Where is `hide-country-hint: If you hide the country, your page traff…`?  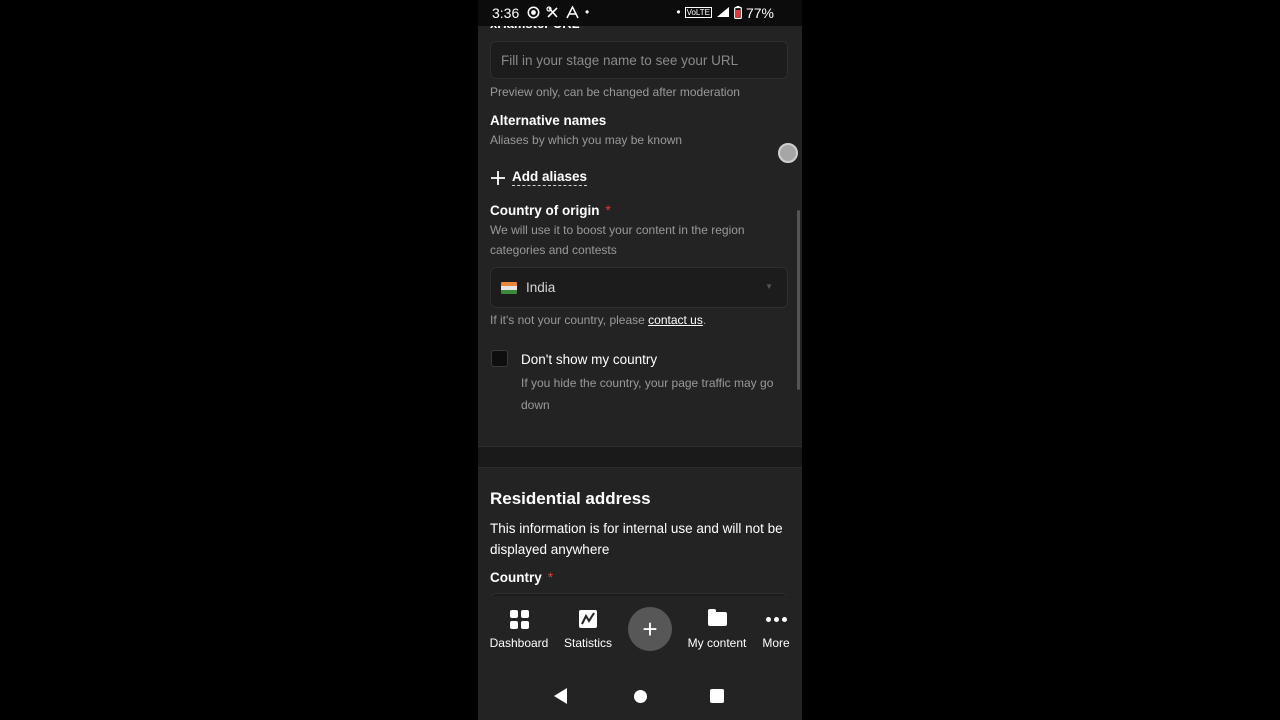
hide-country-hint: If you hide the country, your page traff… is located at coordinates (647, 394).